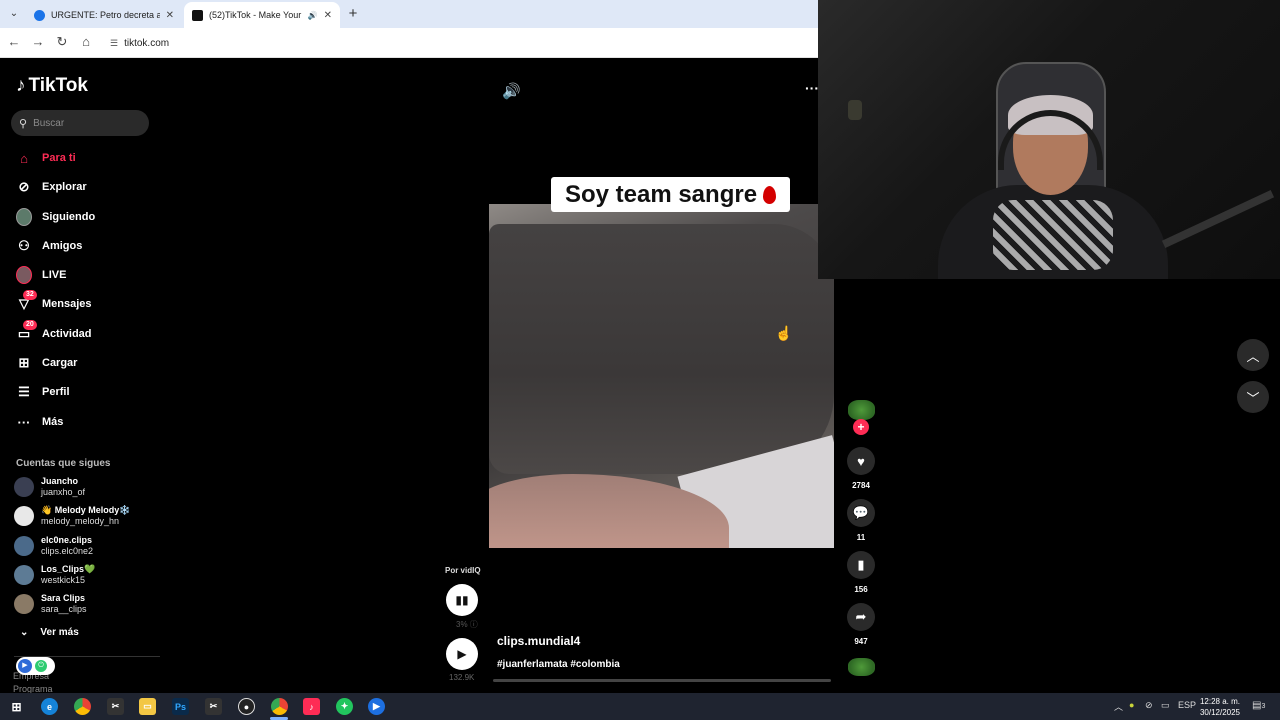 The image size is (1280, 720). What do you see at coordinates (861, 485) in the screenshot?
I see `like-count: 2784` at bounding box center [861, 485].